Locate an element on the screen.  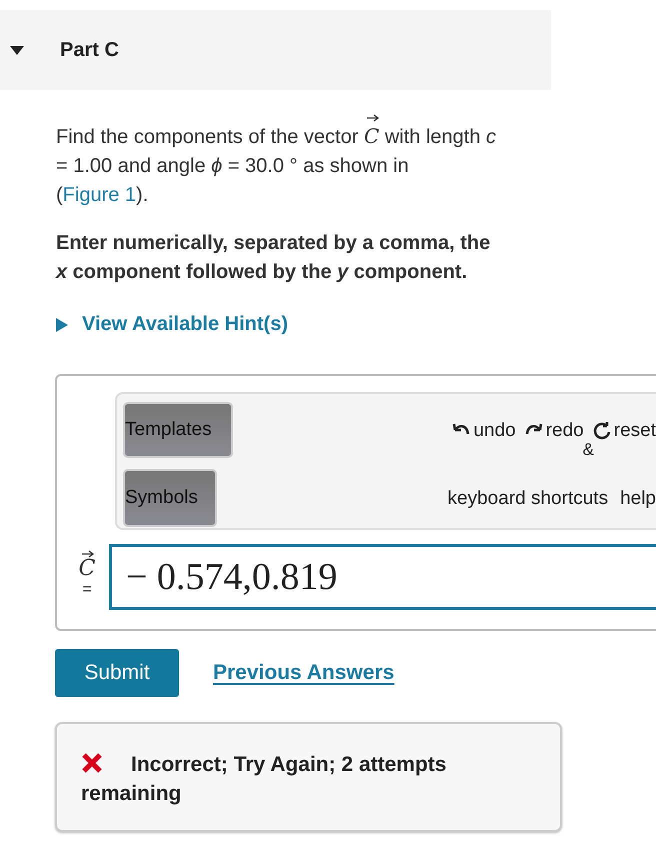
figure-link: Figure 1 is located at coordinates (99, 195).